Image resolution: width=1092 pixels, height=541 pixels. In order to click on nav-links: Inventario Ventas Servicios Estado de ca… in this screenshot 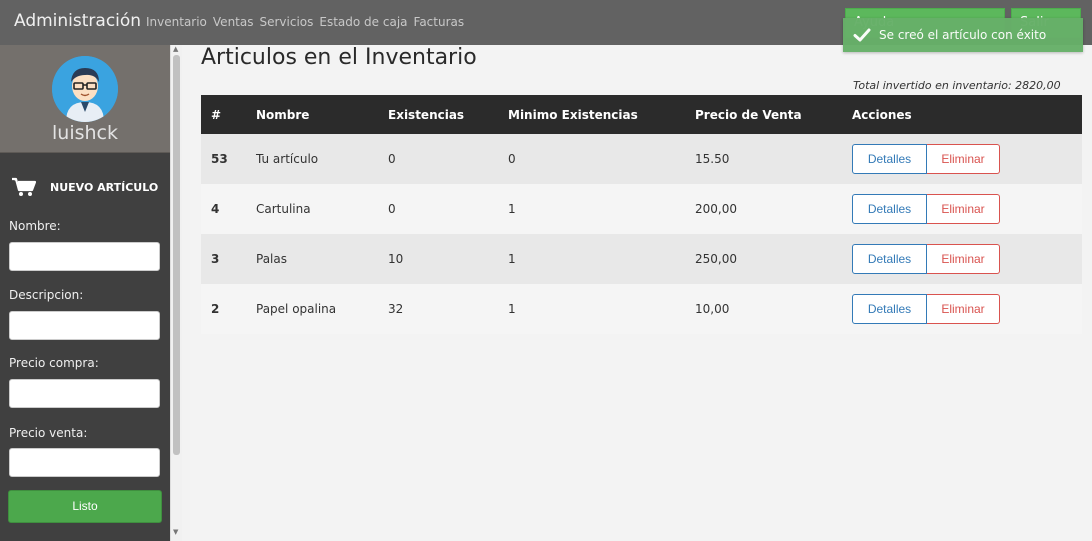, I will do `click(305, 22)`.